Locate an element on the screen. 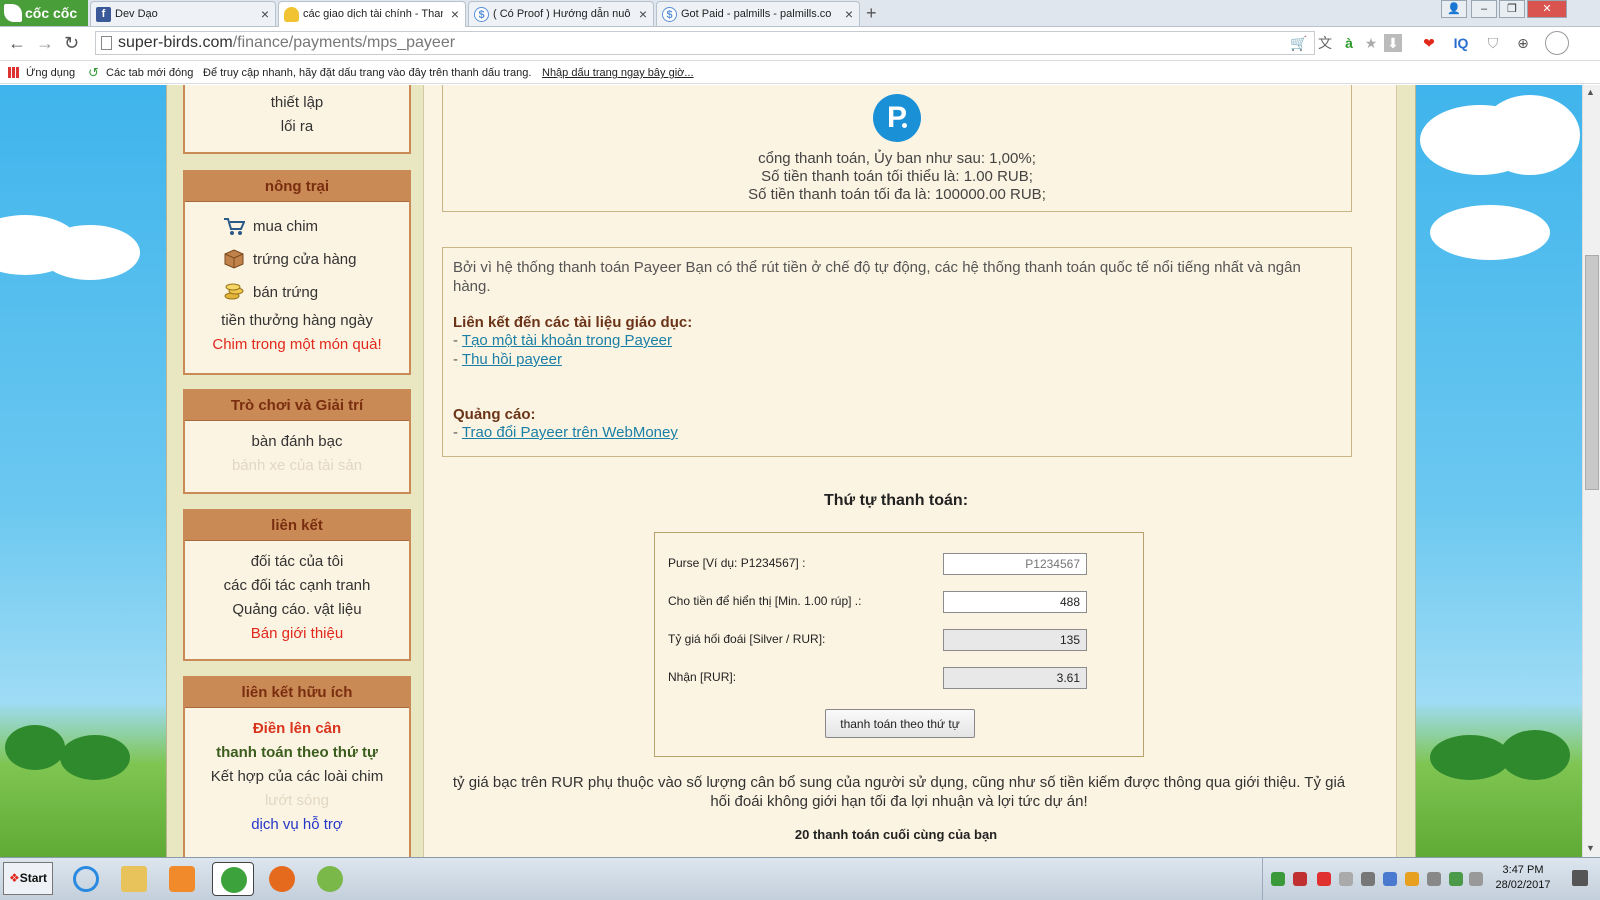  sidebar-item-gift-bird: Chim trong một món quà! is located at coordinates (297, 345).